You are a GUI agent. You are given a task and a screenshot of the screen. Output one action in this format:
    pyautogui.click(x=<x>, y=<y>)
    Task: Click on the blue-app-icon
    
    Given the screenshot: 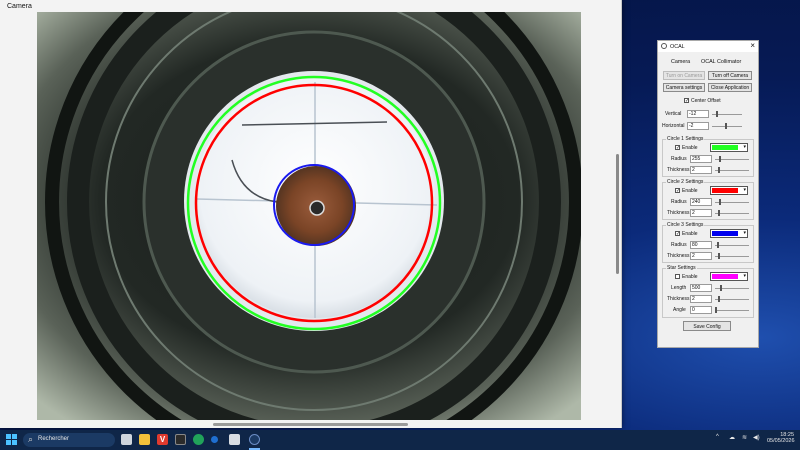 What is the action you would take?
    pyautogui.click(x=214, y=439)
    